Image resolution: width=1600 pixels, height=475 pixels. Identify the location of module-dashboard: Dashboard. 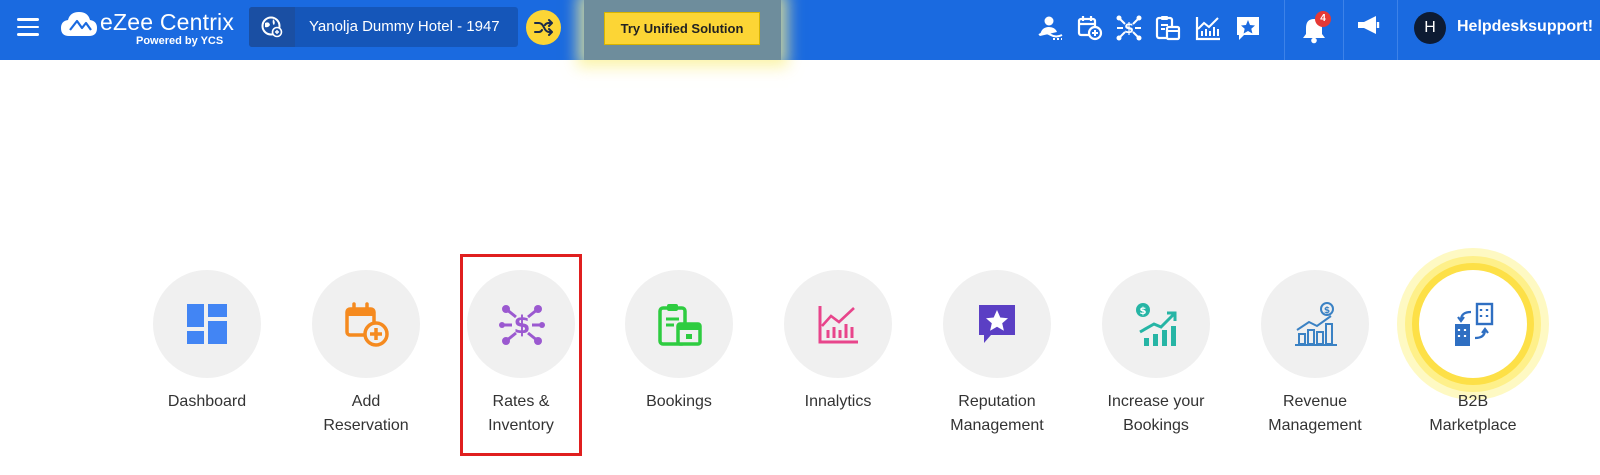
(207, 355).